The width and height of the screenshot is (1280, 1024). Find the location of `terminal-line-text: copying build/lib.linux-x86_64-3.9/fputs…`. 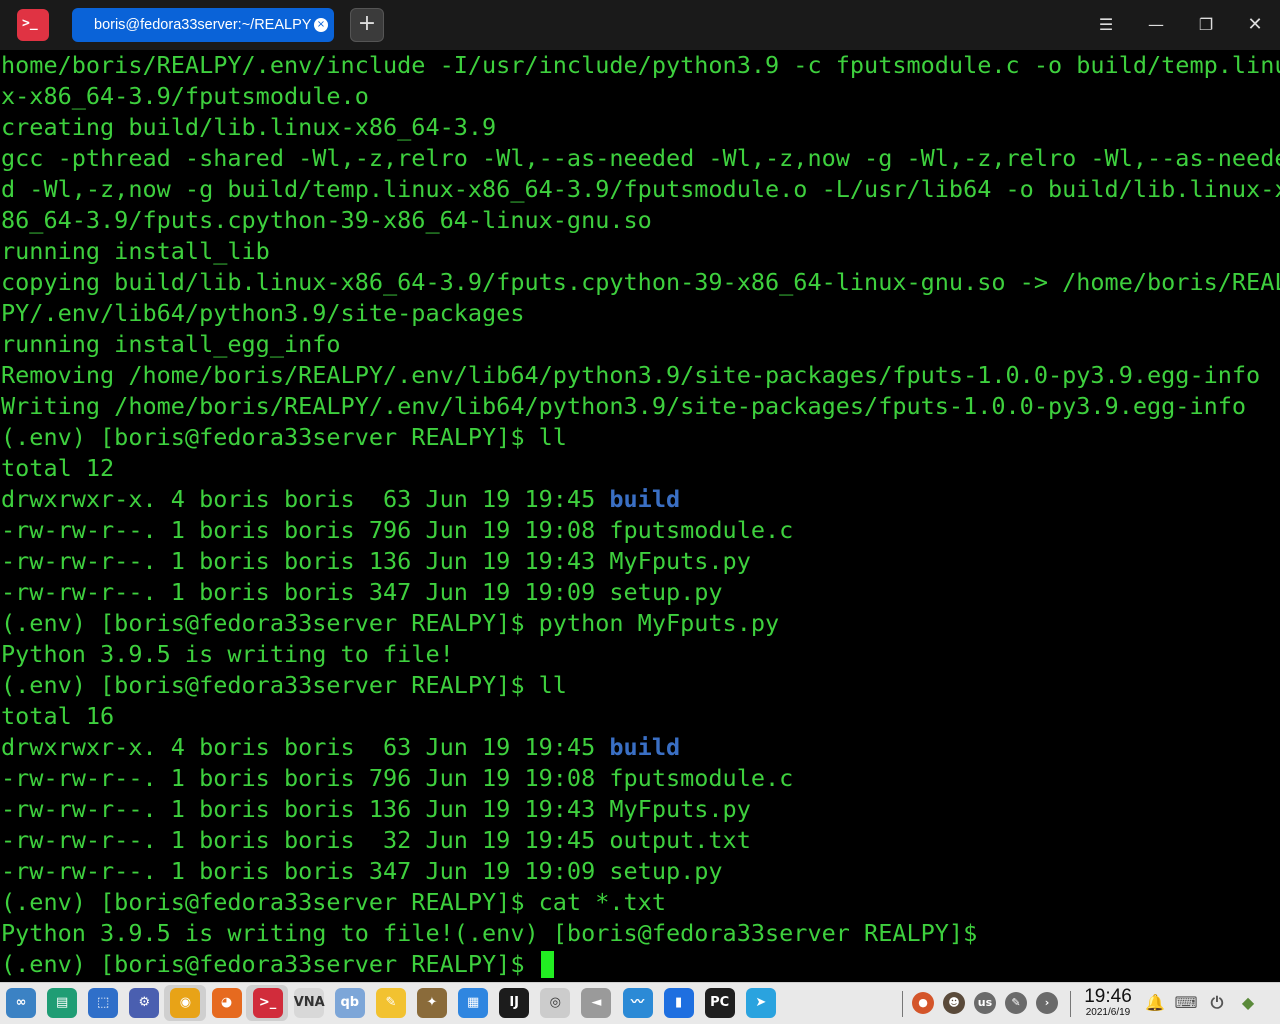

terminal-line-text: copying build/lib.linux-x86_64-3.9/fputs… is located at coordinates (640, 282).